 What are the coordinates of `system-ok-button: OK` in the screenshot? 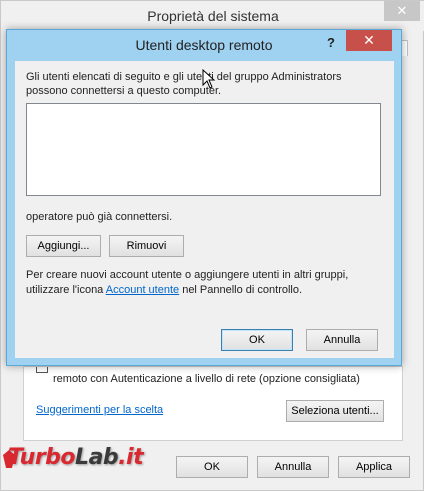 It's located at (212, 467).